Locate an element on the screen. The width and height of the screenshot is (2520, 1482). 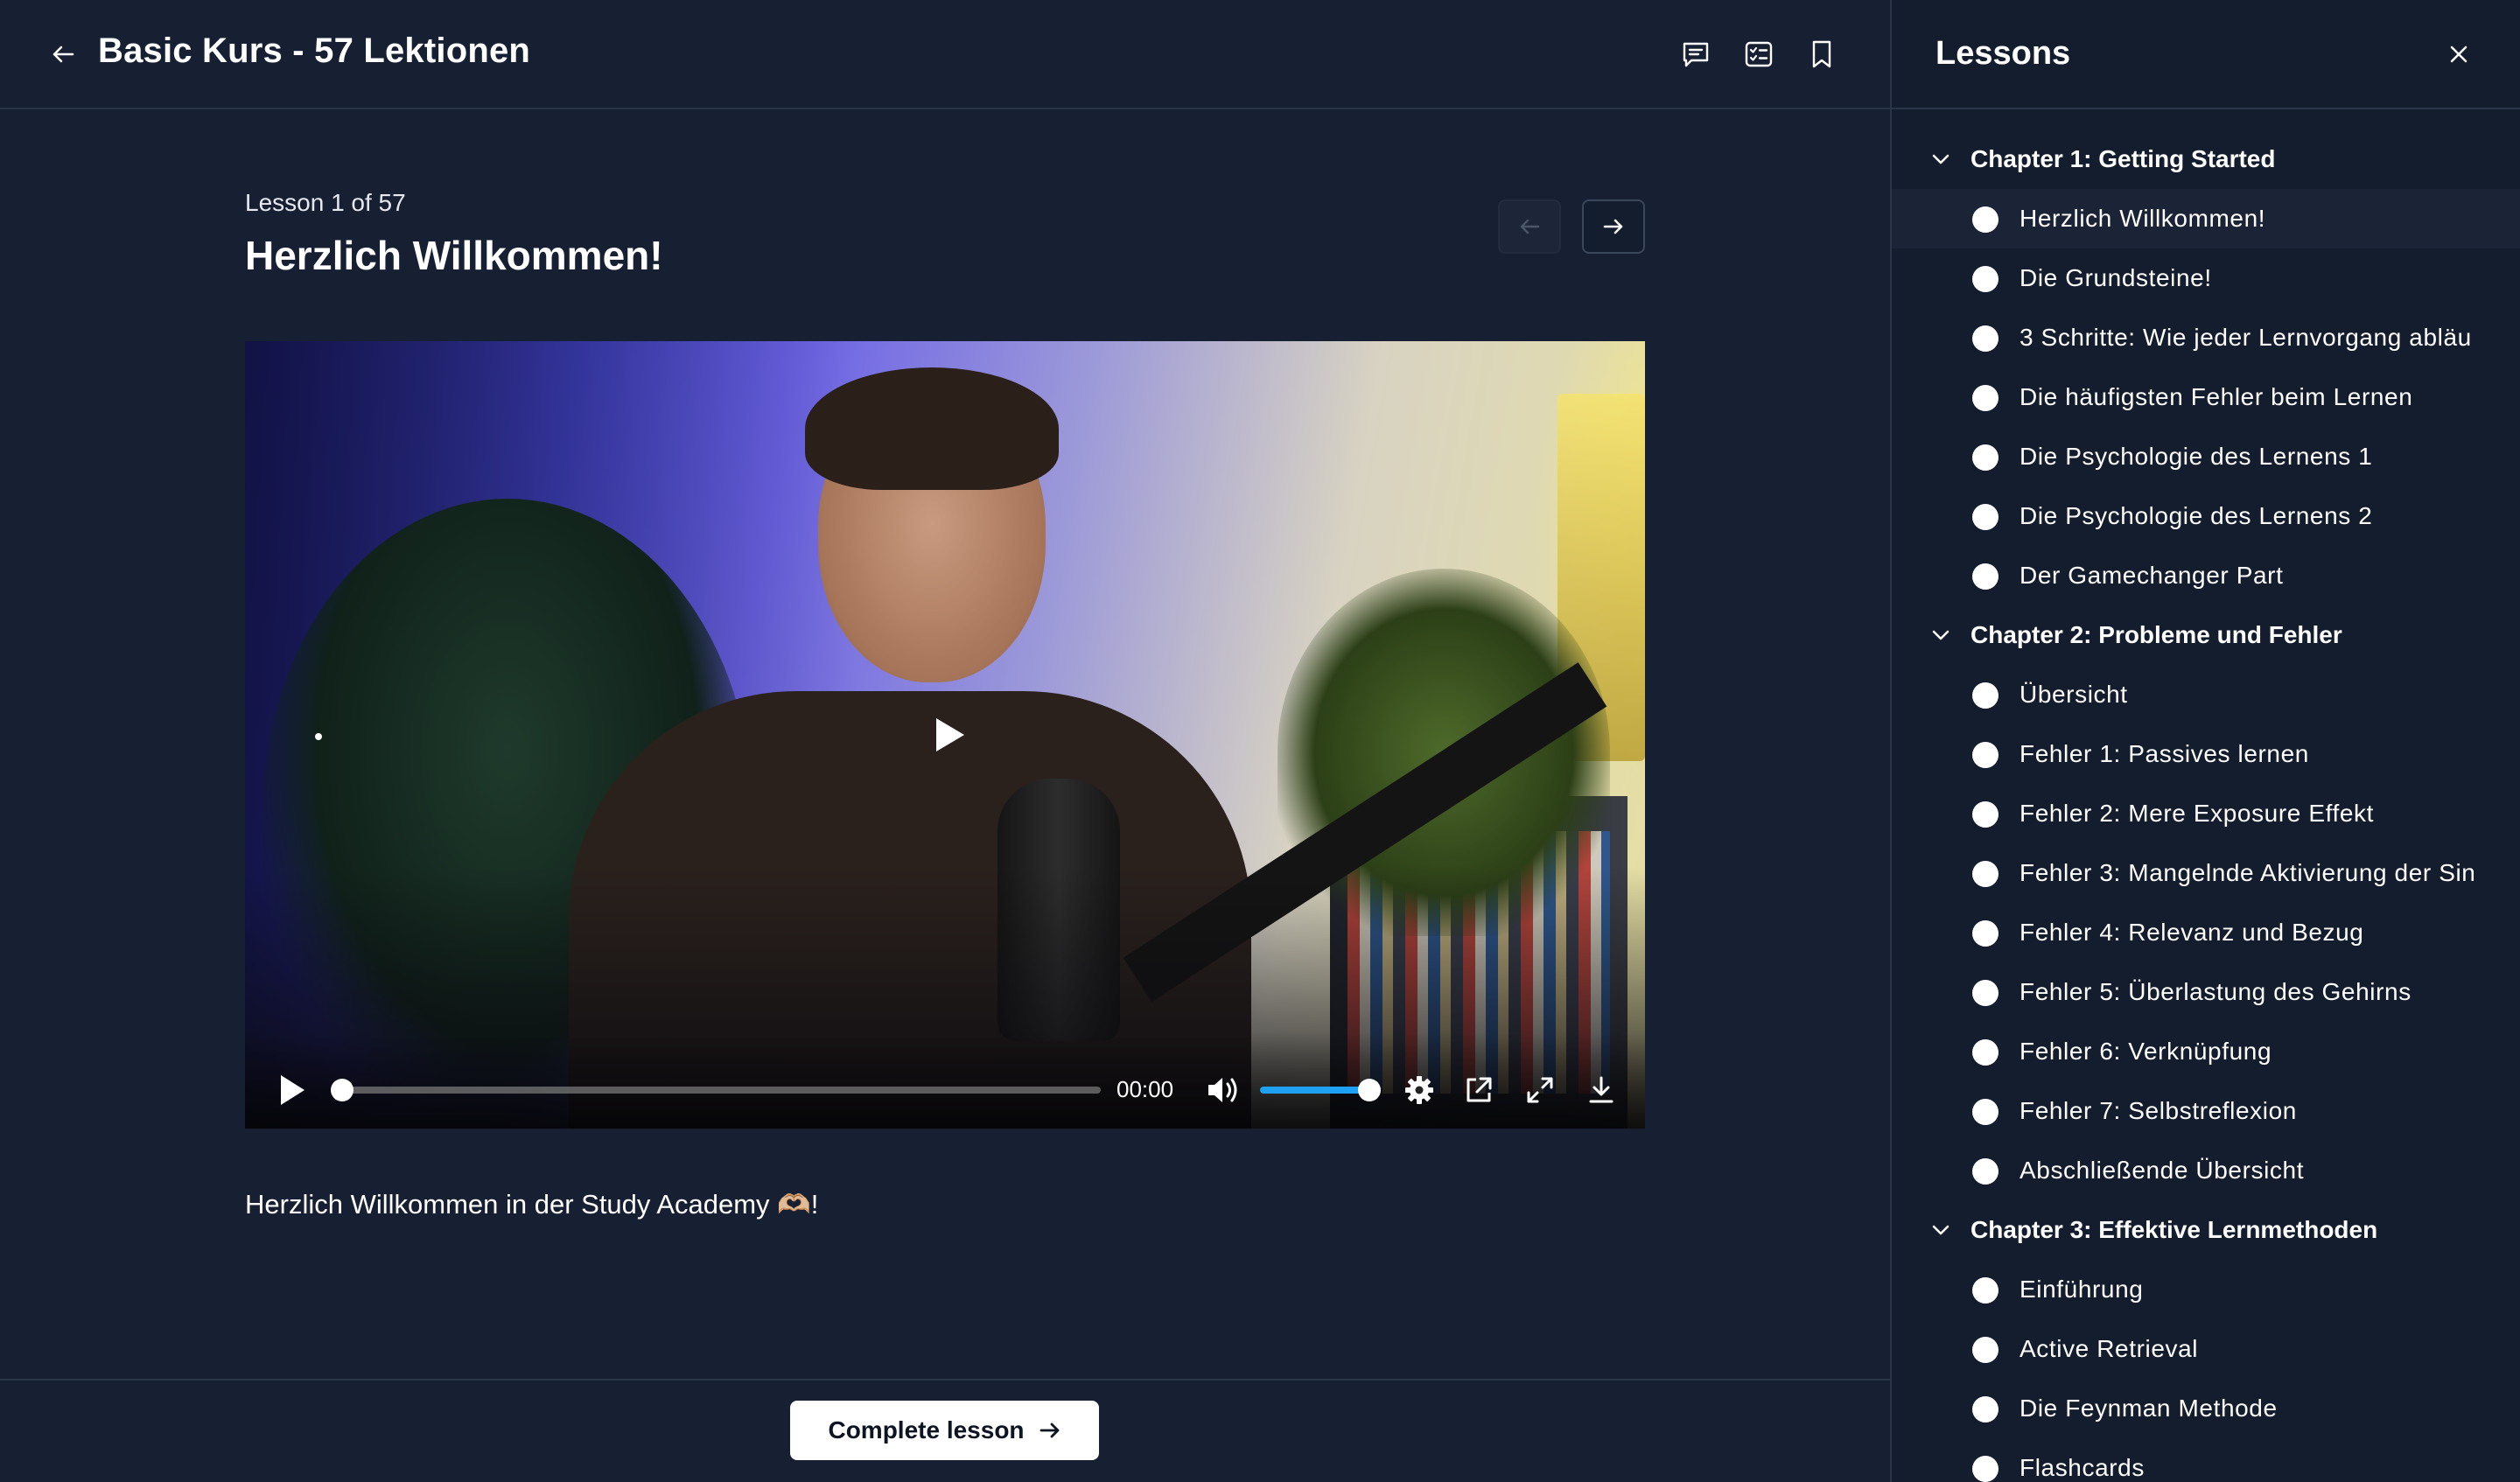
mute-button is located at coordinates (1223, 1090).